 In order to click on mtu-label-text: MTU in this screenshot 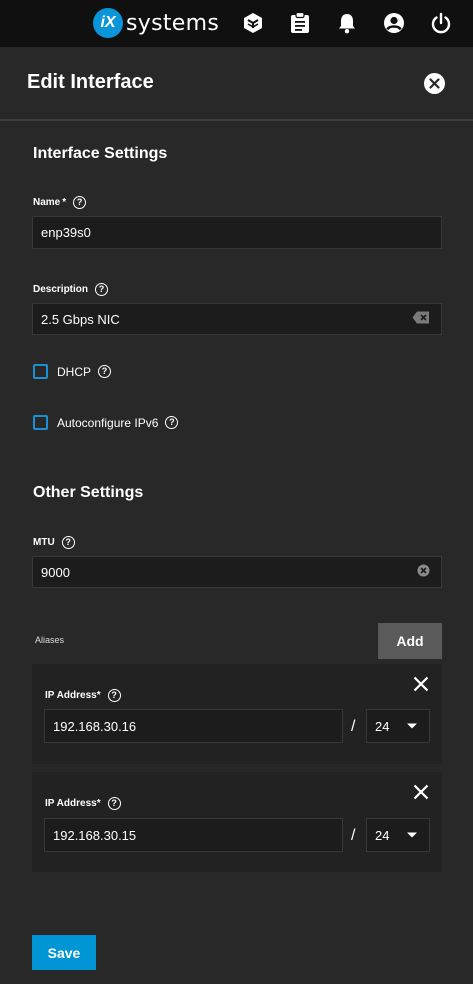, I will do `click(44, 542)`.